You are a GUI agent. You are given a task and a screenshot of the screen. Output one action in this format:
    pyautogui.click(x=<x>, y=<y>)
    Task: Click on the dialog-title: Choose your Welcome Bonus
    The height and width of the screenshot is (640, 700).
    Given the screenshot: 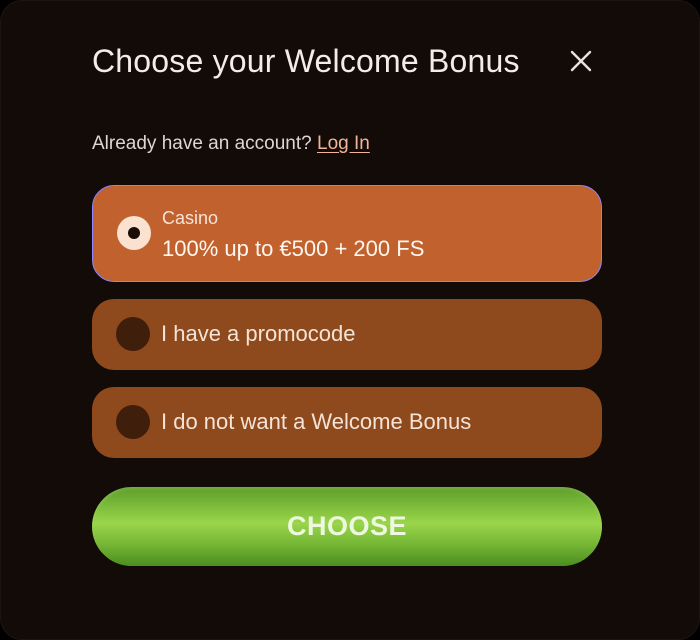 What is the action you would take?
    pyautogui.click(x=306, y=61)
    